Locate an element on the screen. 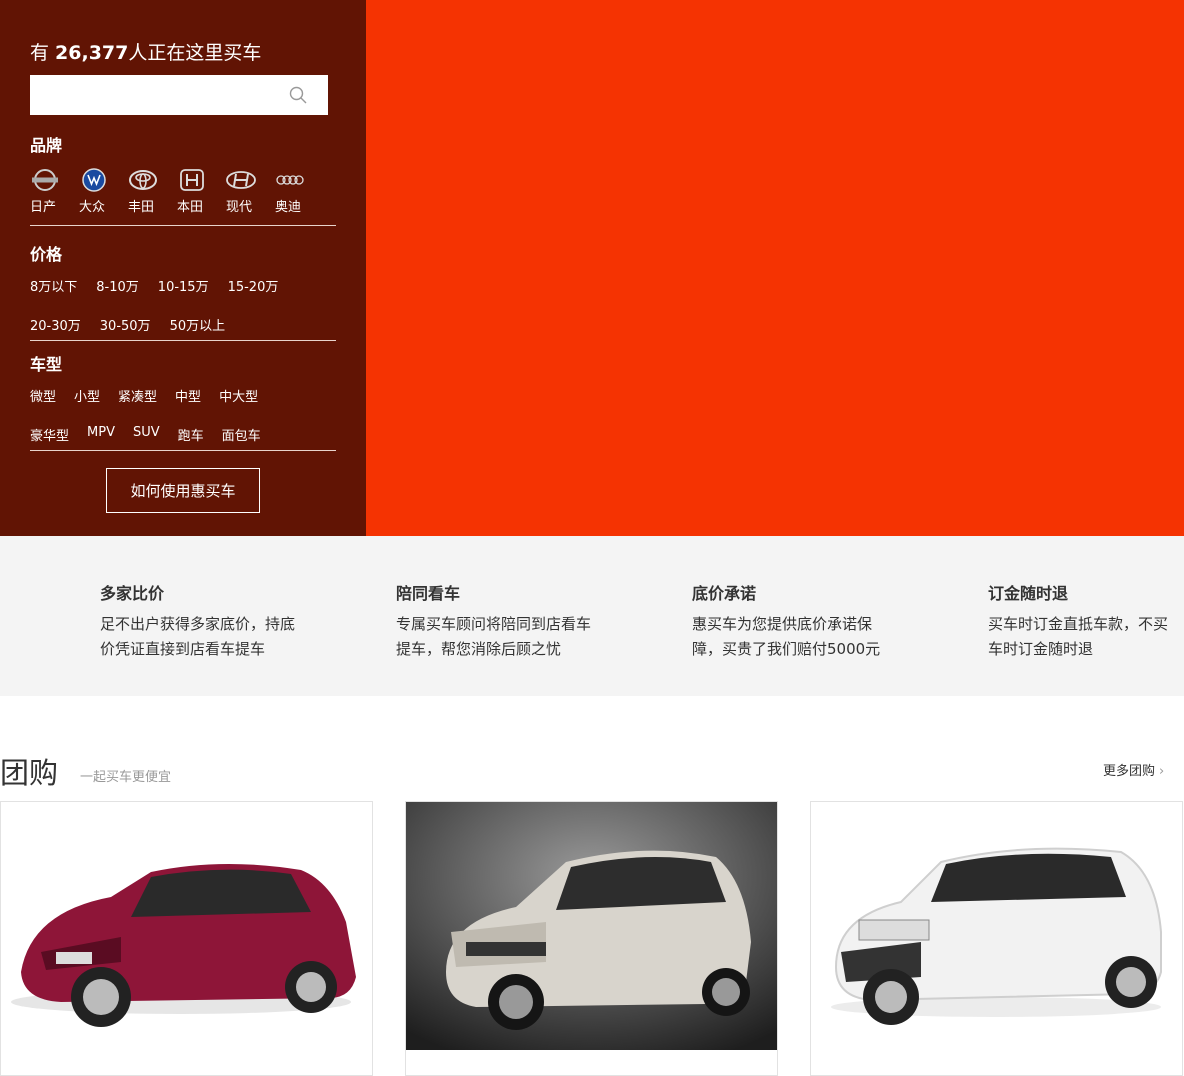 This screenshot has width=1184, height=1076. feature-desc: 惠买车为您提供底价承诺保障，买贵了我们赔付5000元 is located at coordinates (786, 636).